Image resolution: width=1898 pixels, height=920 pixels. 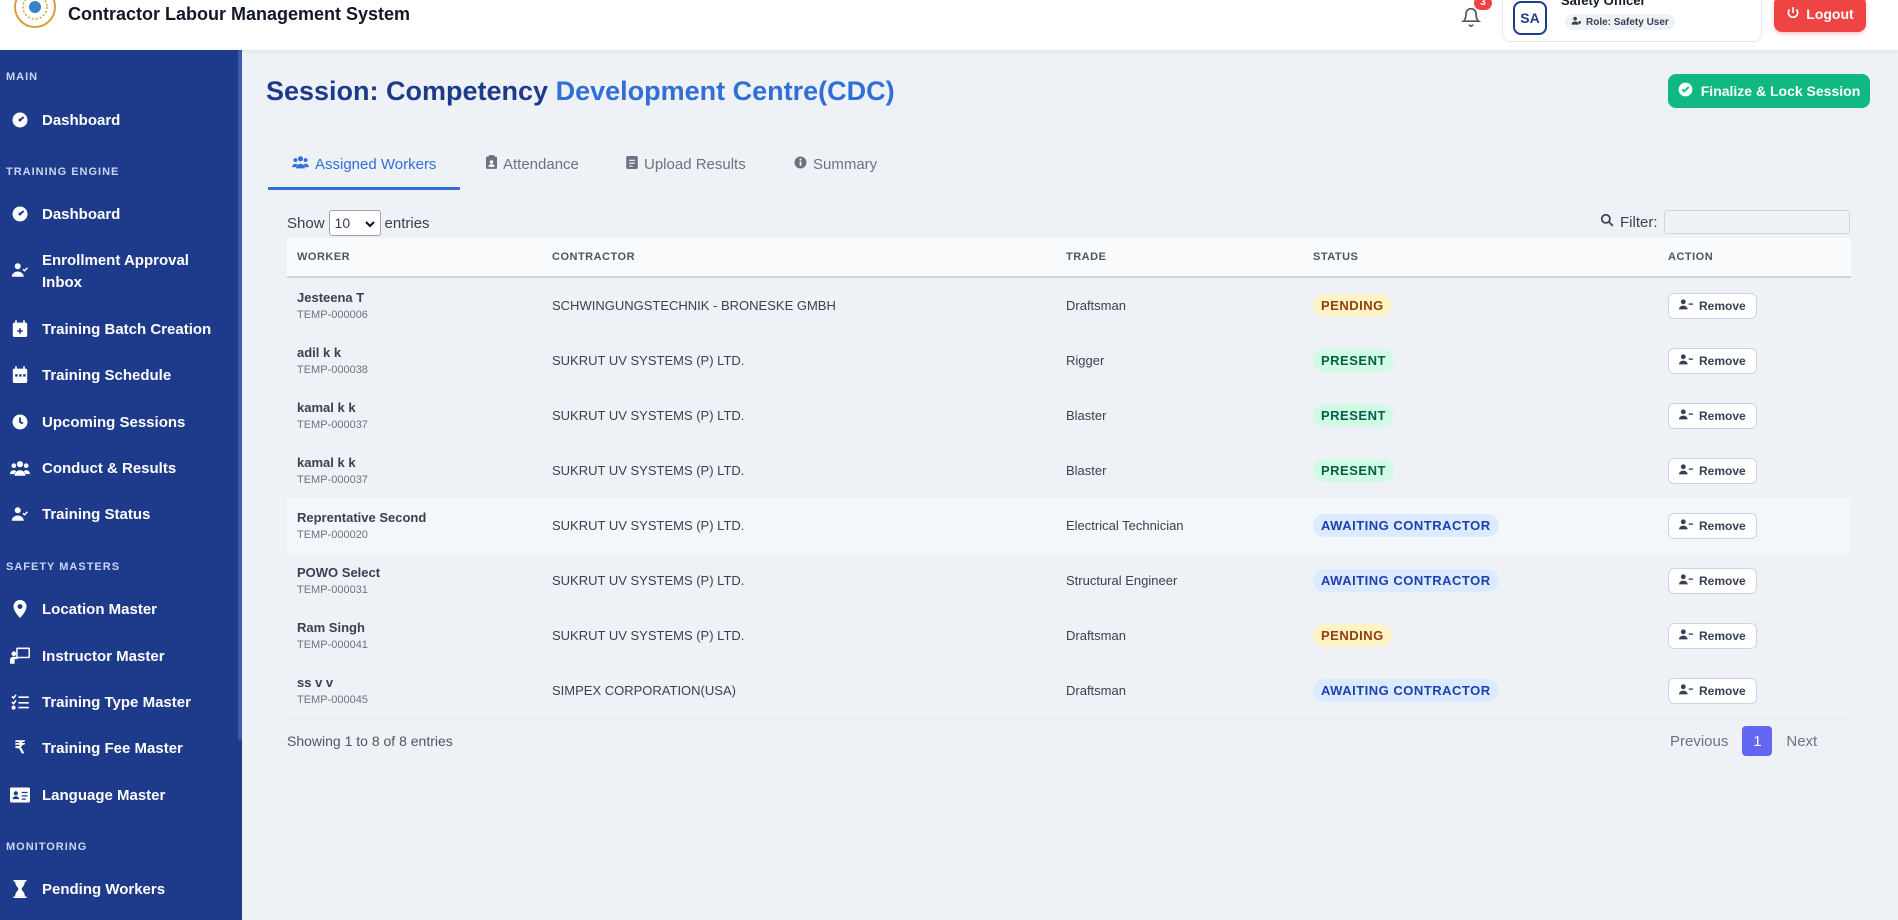 What do you see at coordinates (100, 609) in the screenshot?
I see `sidebar-item-label: Location Master` at bounding box center [100, 609].